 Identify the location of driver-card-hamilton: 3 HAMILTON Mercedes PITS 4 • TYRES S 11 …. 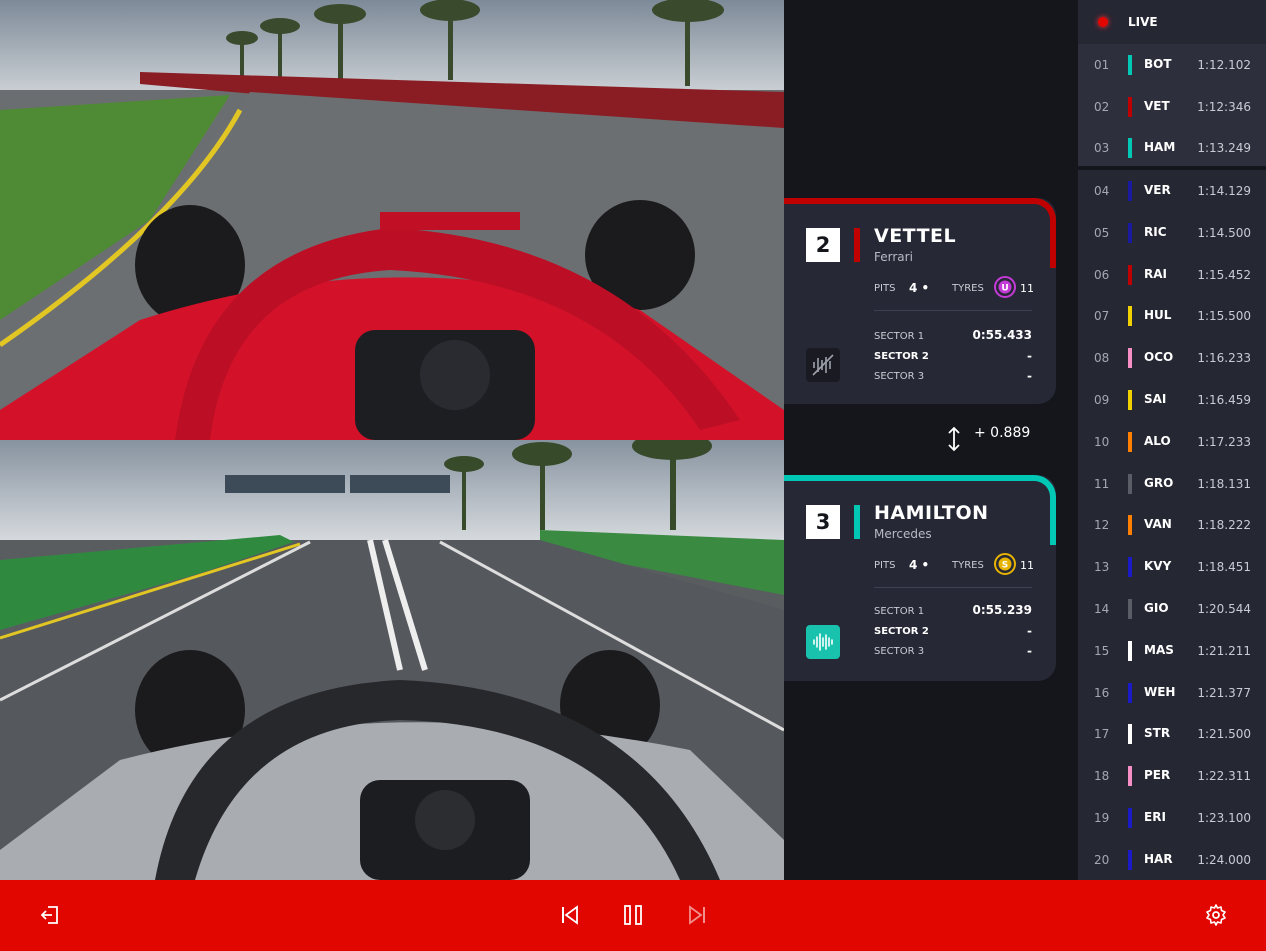
(920, 578).